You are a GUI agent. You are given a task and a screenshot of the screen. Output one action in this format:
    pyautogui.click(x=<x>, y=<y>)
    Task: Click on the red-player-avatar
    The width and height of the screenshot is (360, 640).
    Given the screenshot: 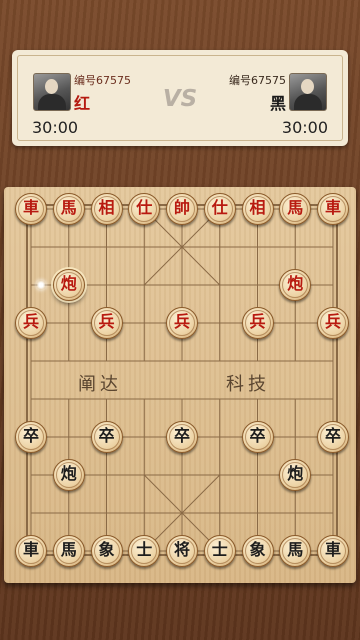 What is the action you would take?
    pyautogui.click(x=52, y=92)
    